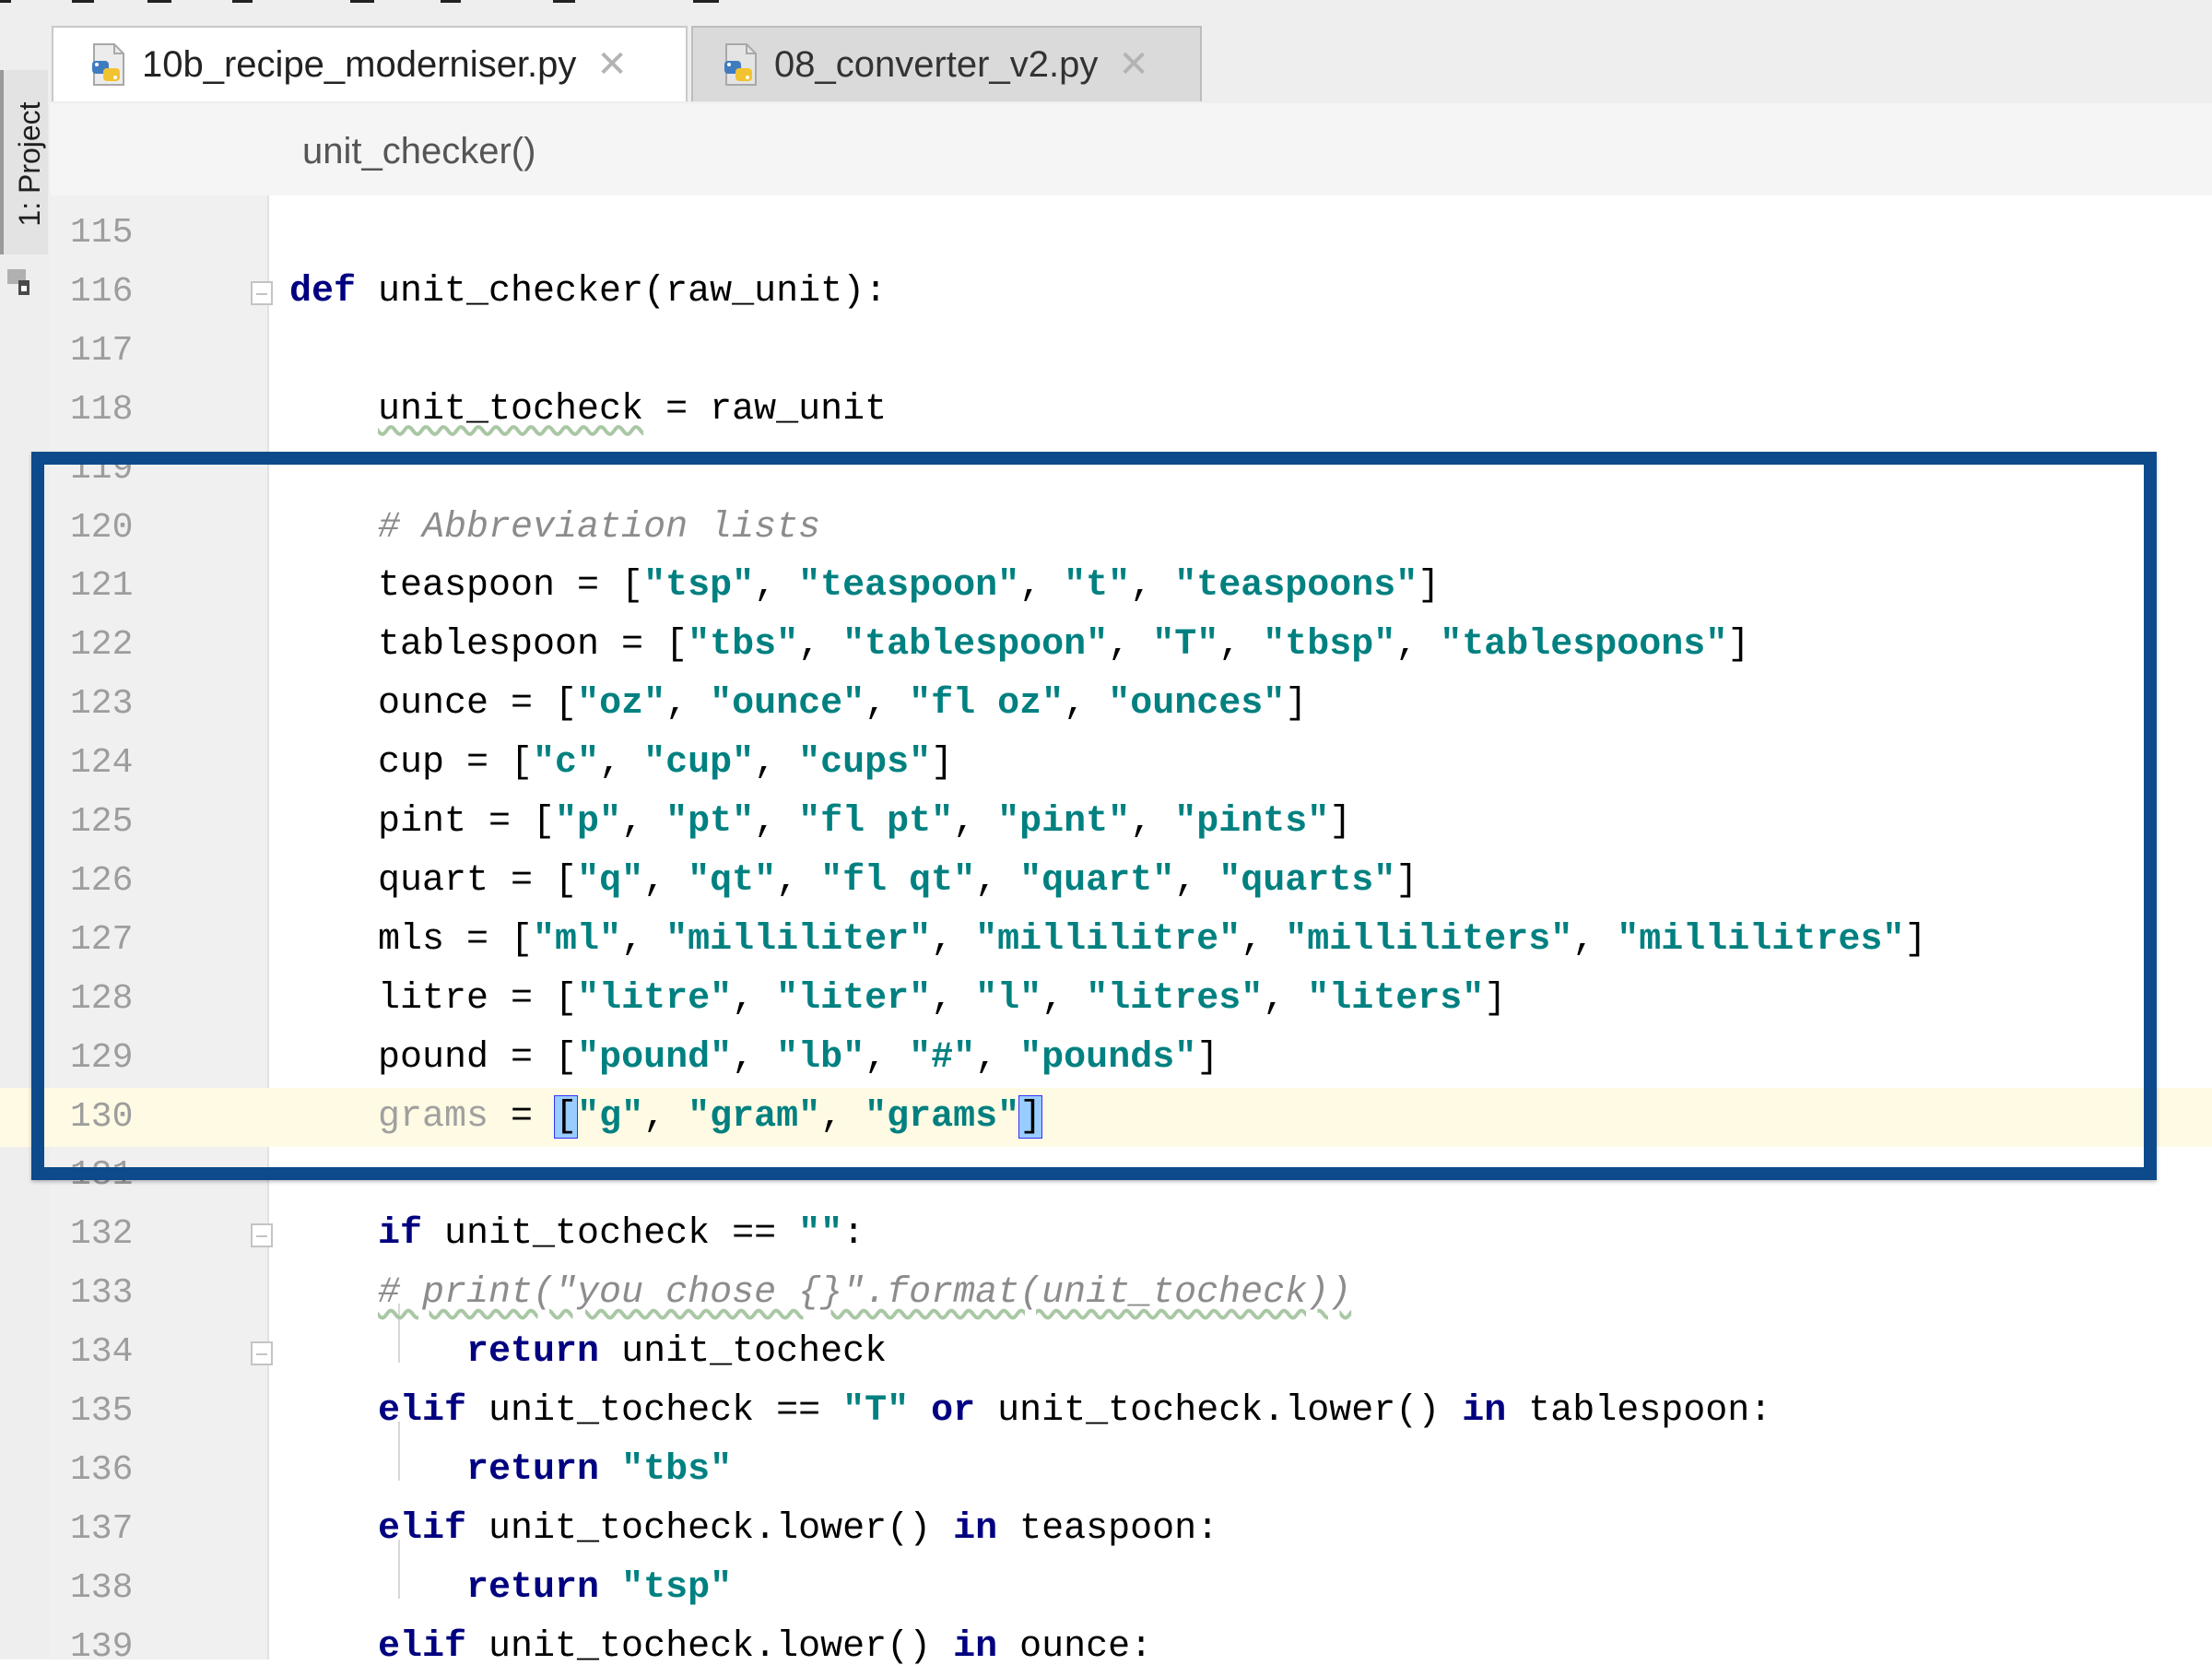  Describe the element at coordinates (1761, 939) in the screenshot. I see `code-token: "millilitres"` at that location.